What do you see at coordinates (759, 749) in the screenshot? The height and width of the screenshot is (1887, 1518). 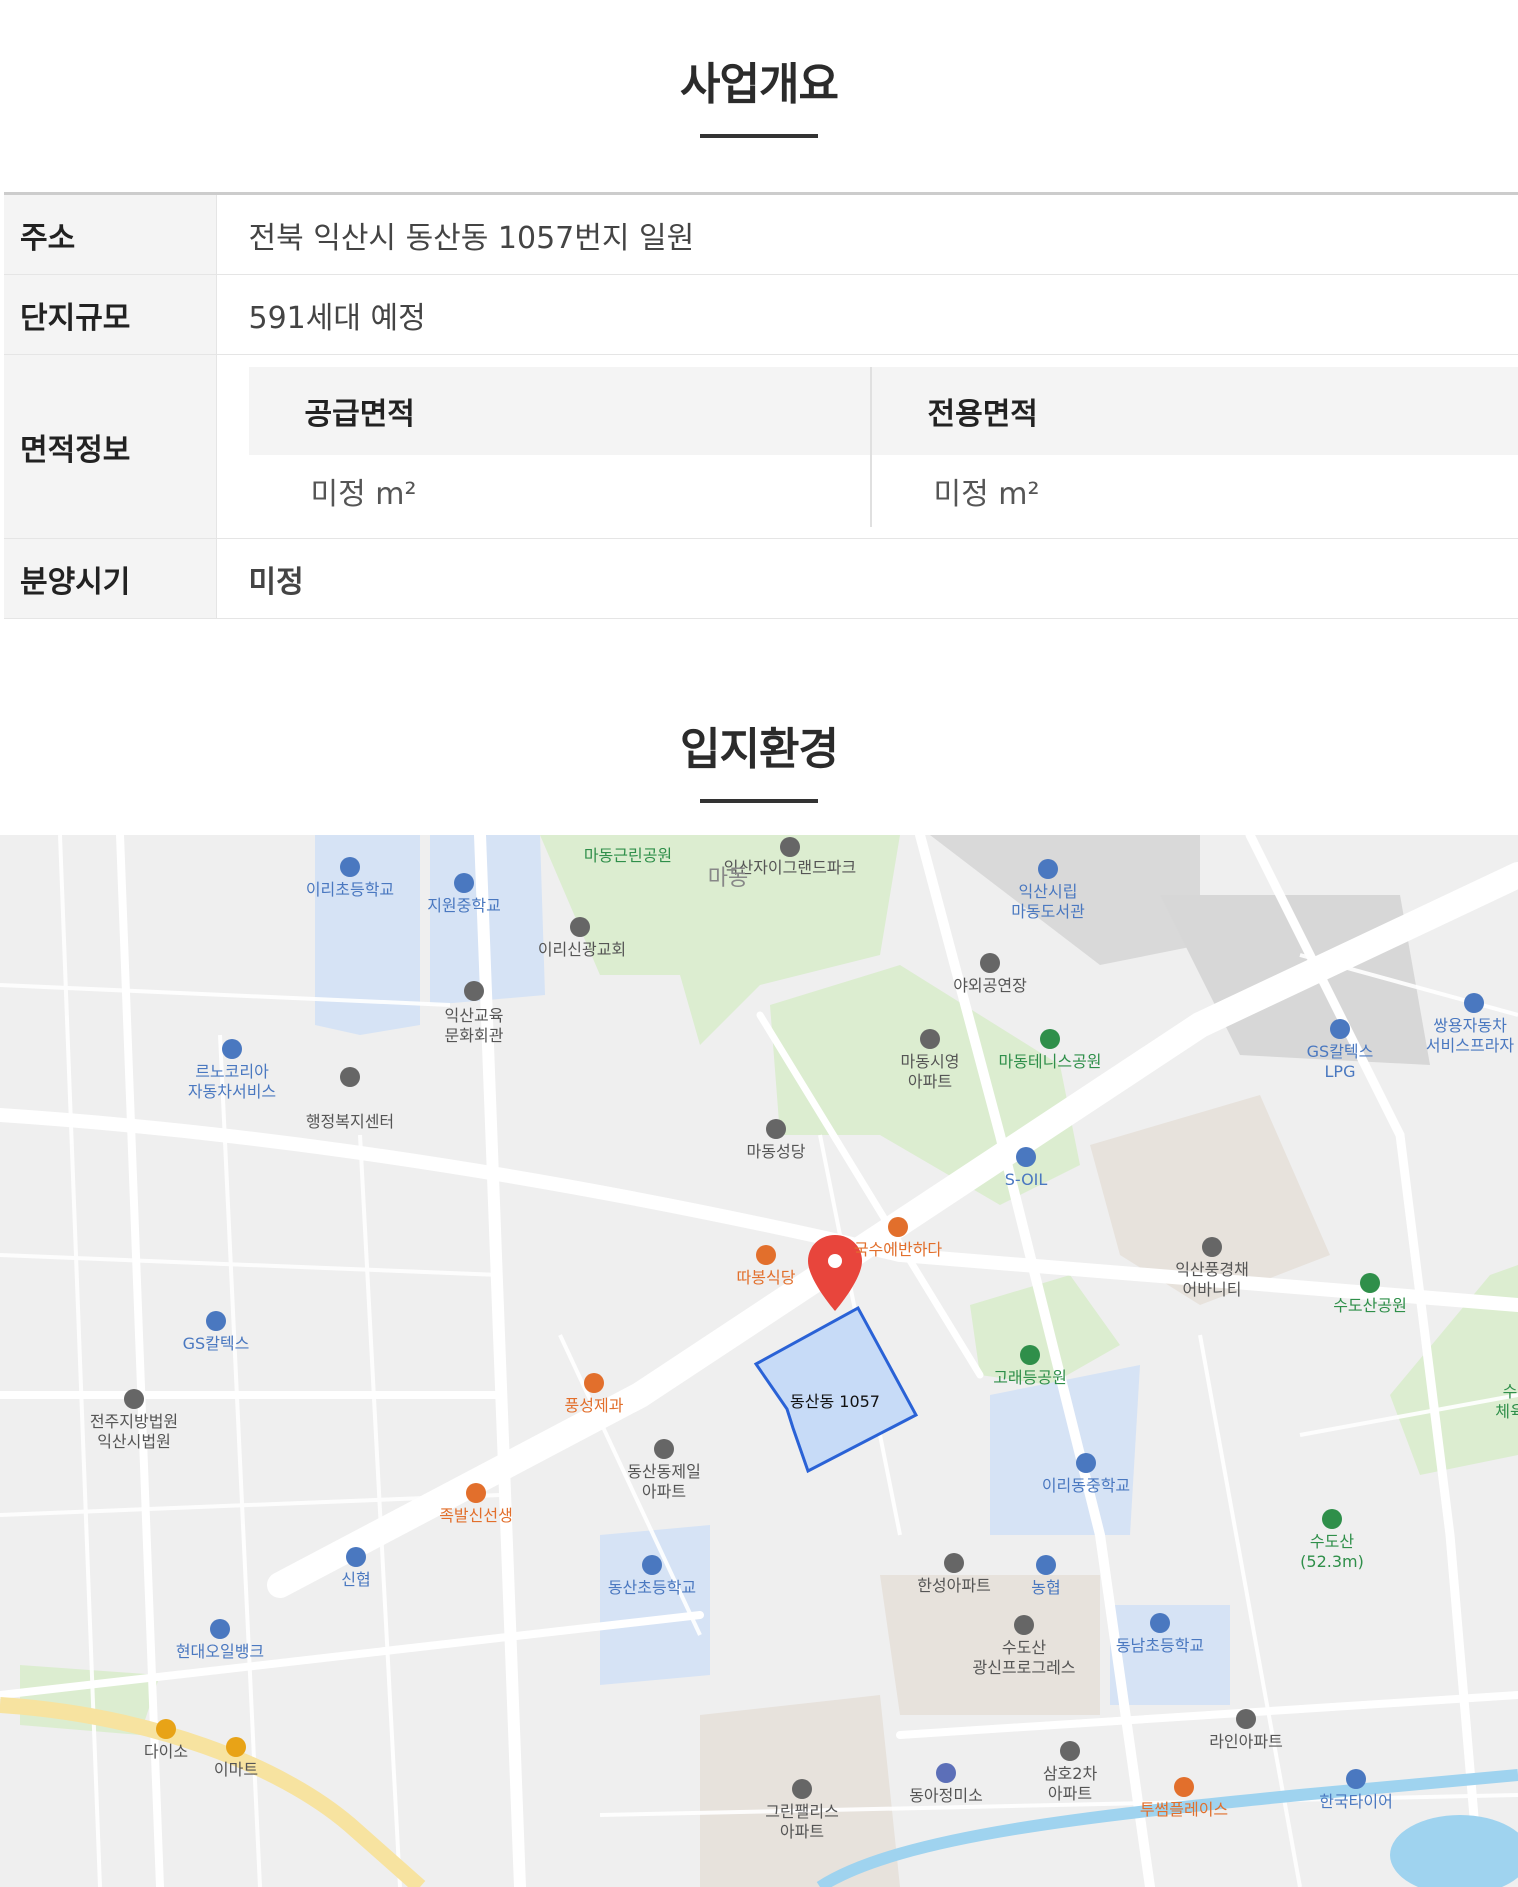 I see `location-title: 입지환경` at bounding box center [759, 749].